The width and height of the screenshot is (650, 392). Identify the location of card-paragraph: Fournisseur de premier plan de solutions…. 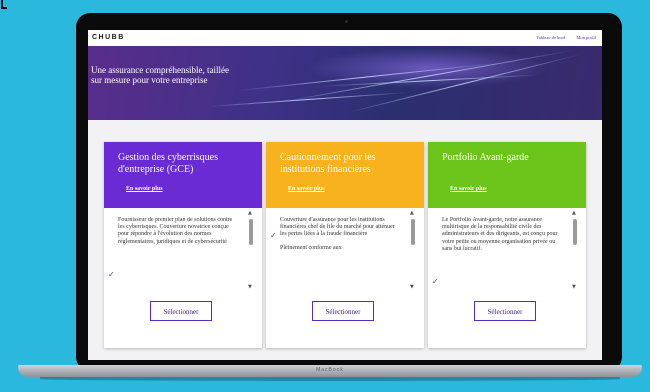
(175, 231).